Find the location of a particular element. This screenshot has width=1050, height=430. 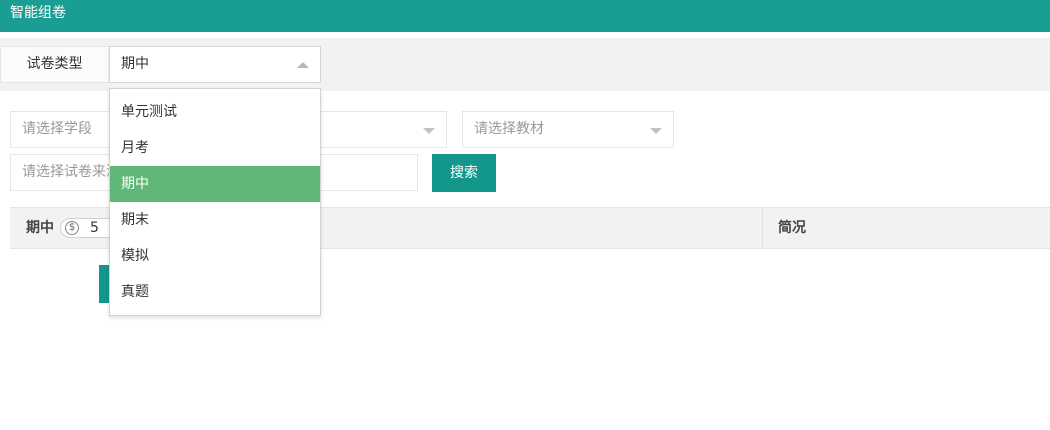

top-header-bar: 智能组卷 is located at coordinates (525, 16).